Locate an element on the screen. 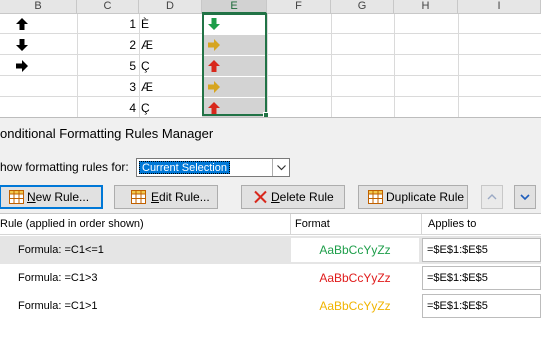 This screenshot has height=338, width=541. cell-d2: Æ is located at coordinates (171, 45).